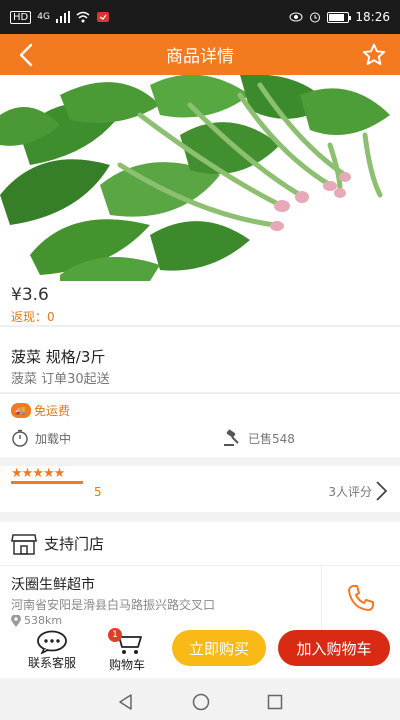 This screenshot has height=720, width=400. I want to click on contact-service-button: 联系客服, so click(52, 650).